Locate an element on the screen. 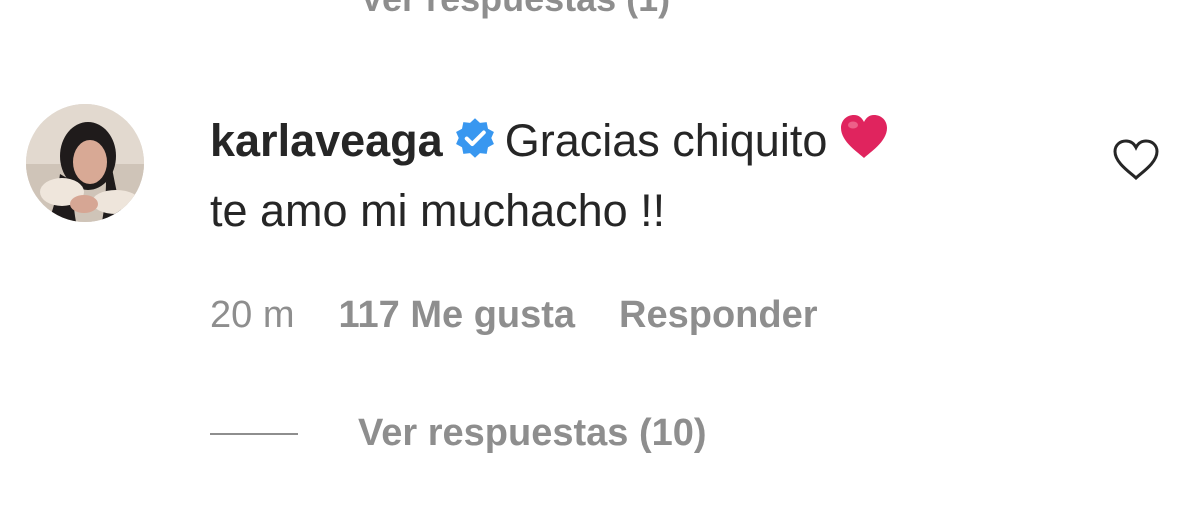  red-heart-emoji-icon is located at coordinates (864, 145).